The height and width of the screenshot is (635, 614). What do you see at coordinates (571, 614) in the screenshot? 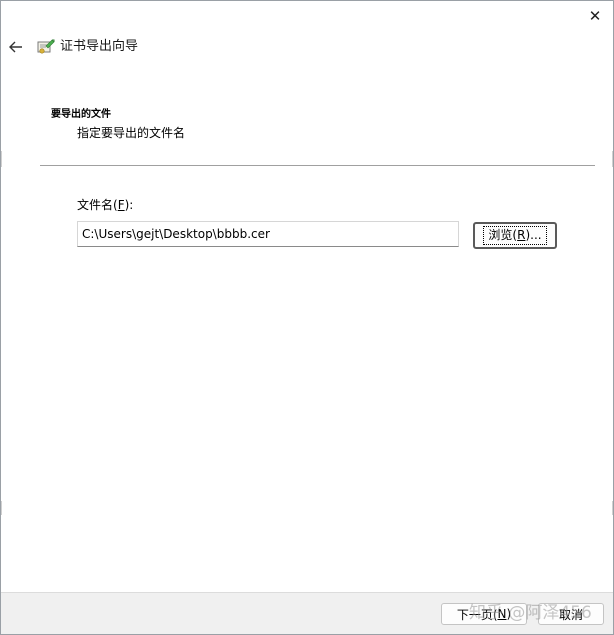
I see `cancel-button: 取消` at bounding box center [571, 614].